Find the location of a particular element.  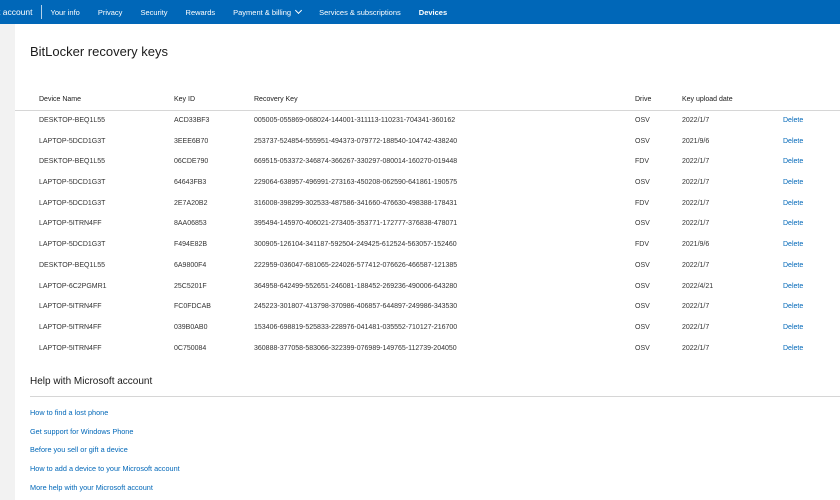

cell-key-id: 6A9800F4 is located at coordinates (190, 265).